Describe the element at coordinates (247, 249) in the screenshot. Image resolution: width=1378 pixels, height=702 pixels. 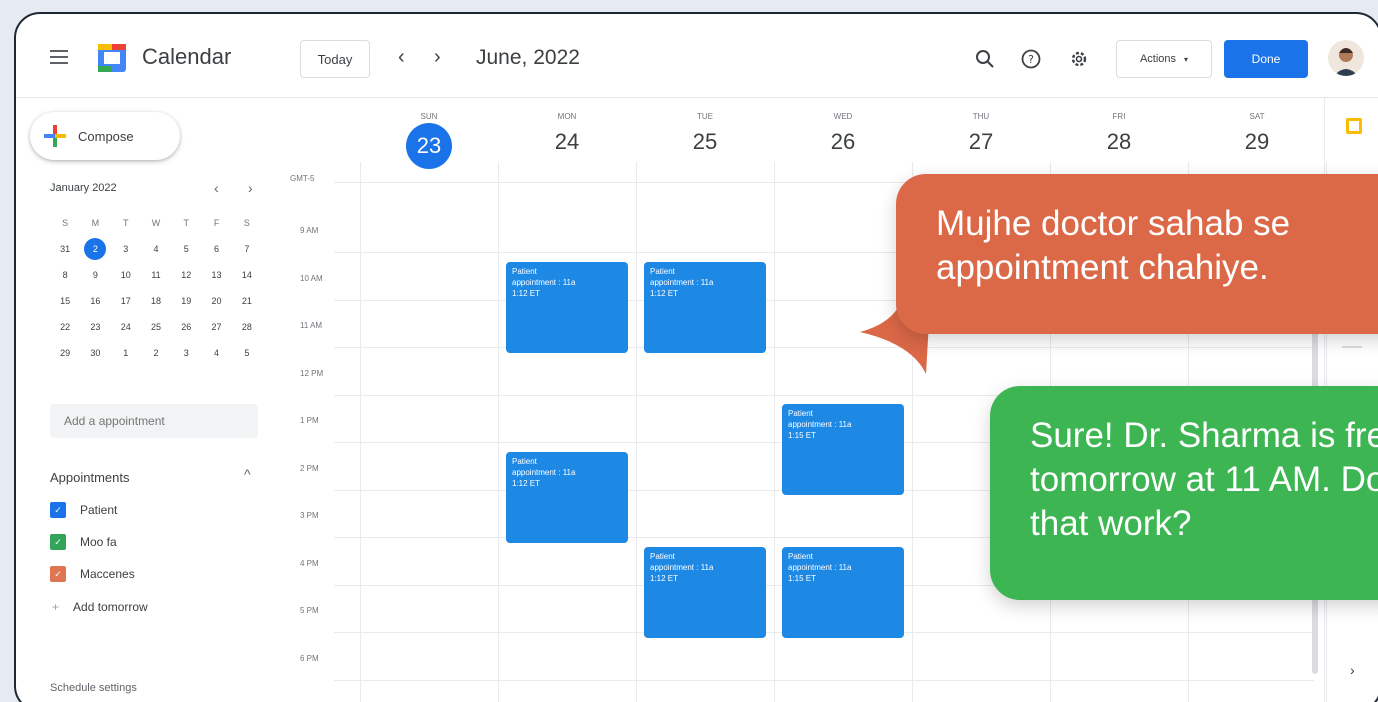
I see `mini-day: 7` at that location.